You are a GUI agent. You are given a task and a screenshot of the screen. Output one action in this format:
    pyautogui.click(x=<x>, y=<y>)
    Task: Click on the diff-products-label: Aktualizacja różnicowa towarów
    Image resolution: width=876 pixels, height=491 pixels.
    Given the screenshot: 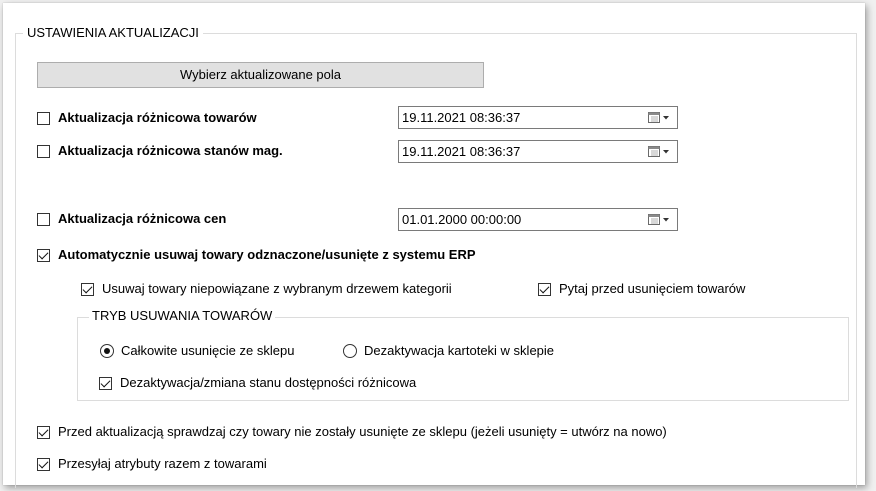 What is the action you would take?
    pyautogui.click(x=157, y=117)
    